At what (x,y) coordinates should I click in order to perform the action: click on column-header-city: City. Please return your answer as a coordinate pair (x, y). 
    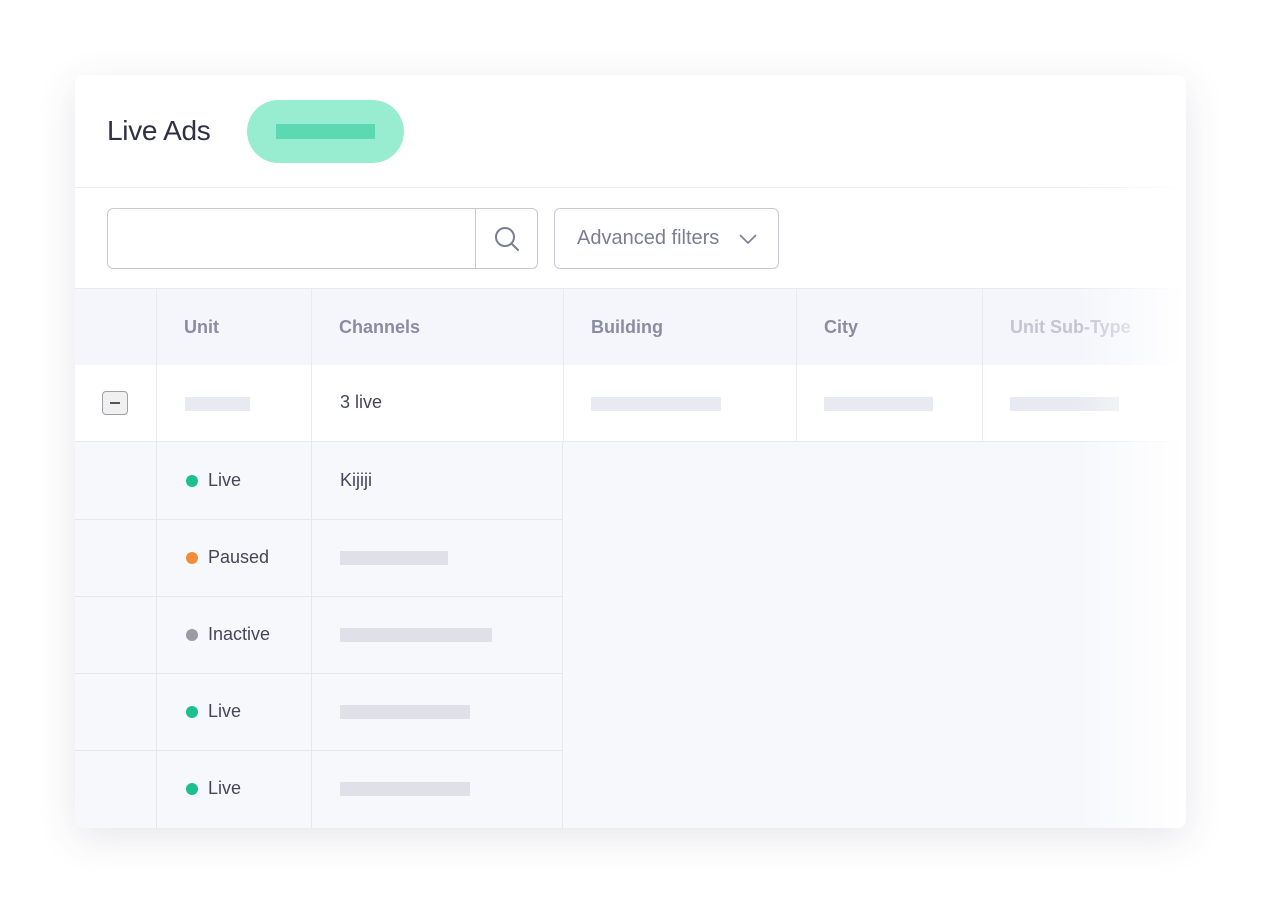
    Looking at the image, I should click on (889, 327).